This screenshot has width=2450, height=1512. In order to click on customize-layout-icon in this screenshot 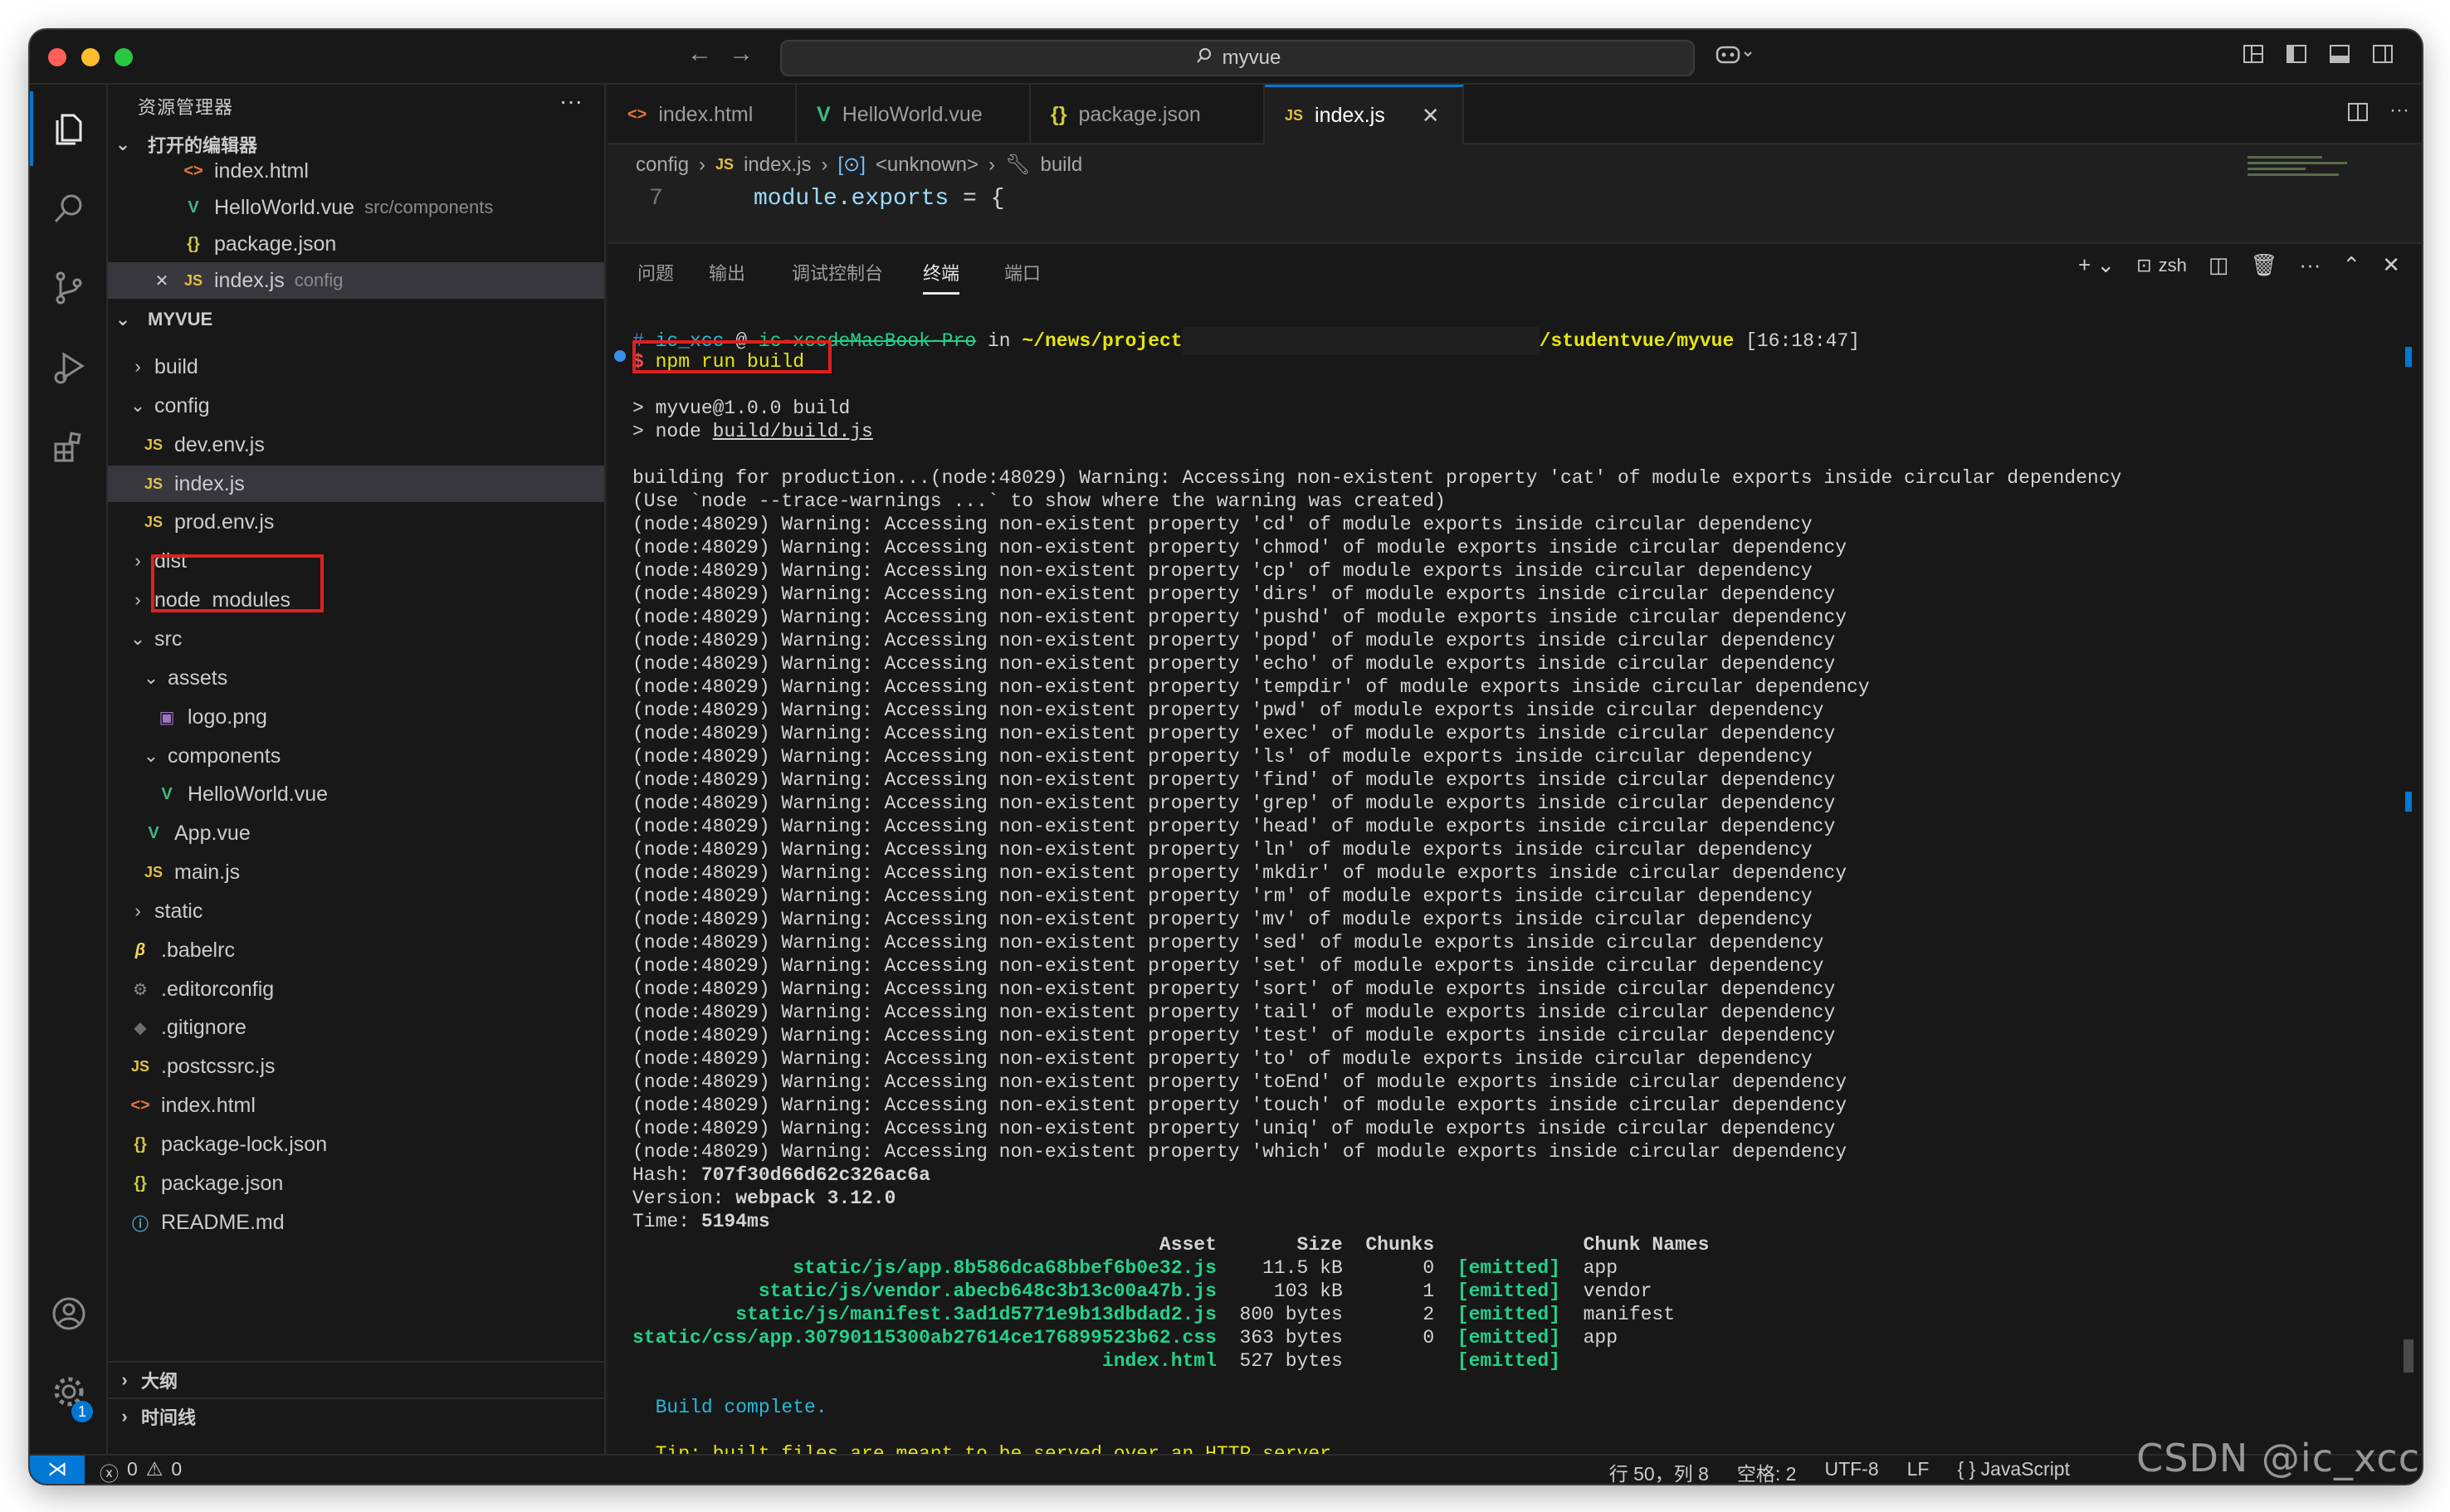, I will do `click(2254, 55)`.